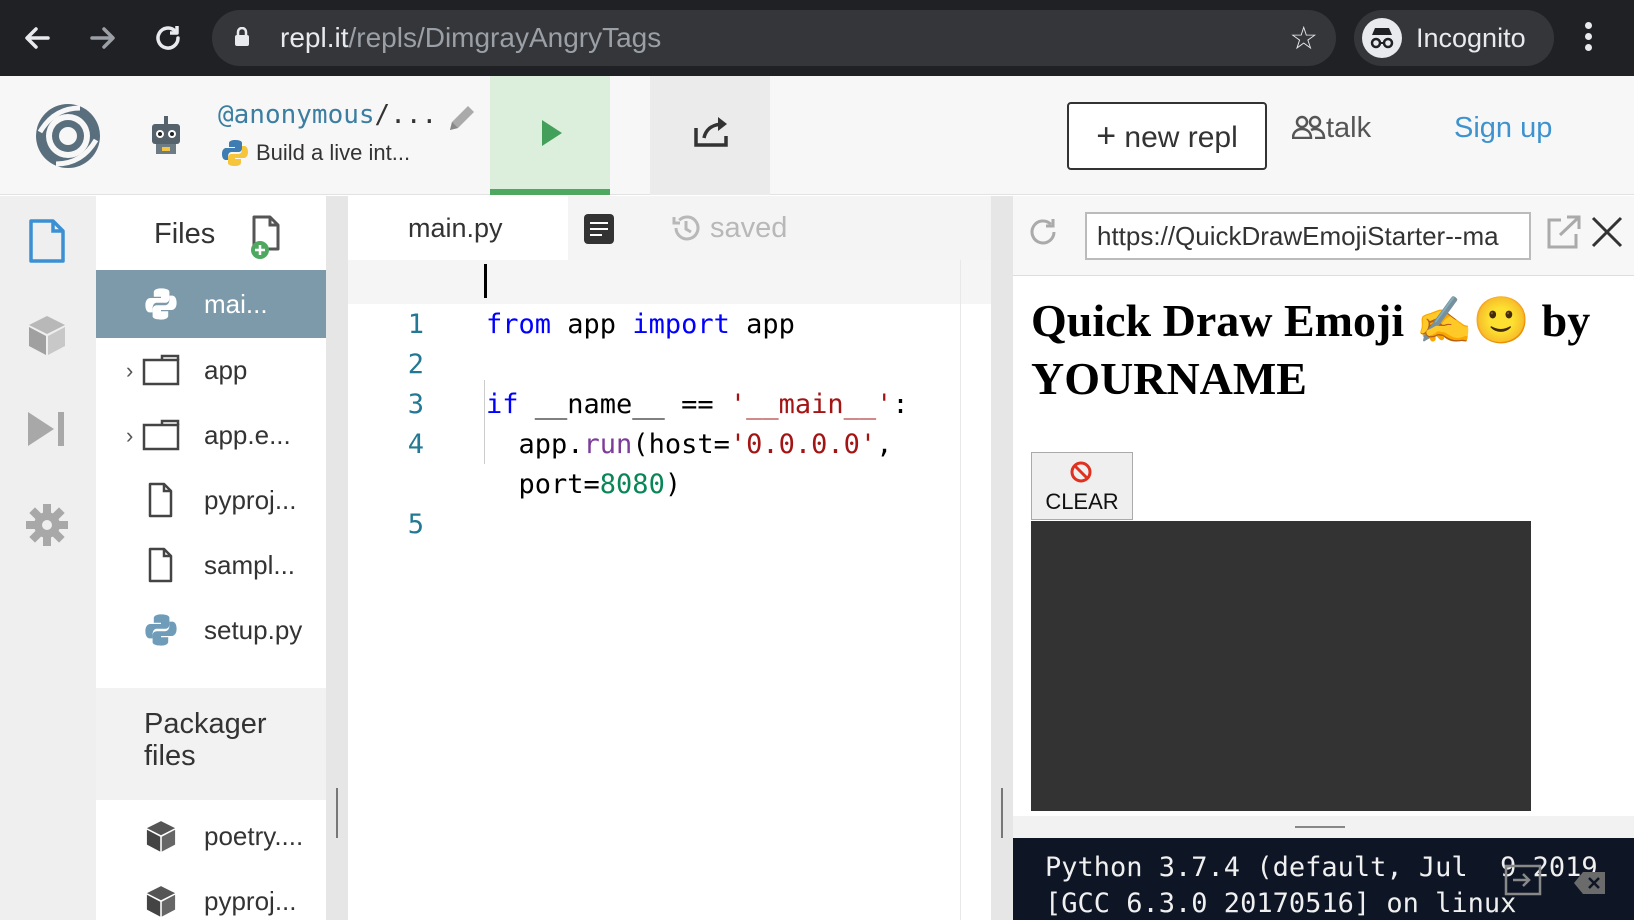 The width and height of the screenshot is (1634, 920). What do you see at coordinates (552, 133) in the screenshot?
I see `play-icon` at bounding box center [552, 133].